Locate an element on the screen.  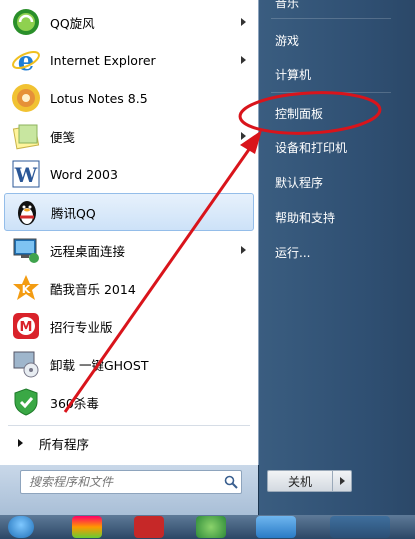
program-item-lotus-notes: Lotus Notes 8.5 is located at coordinates (129, 98).